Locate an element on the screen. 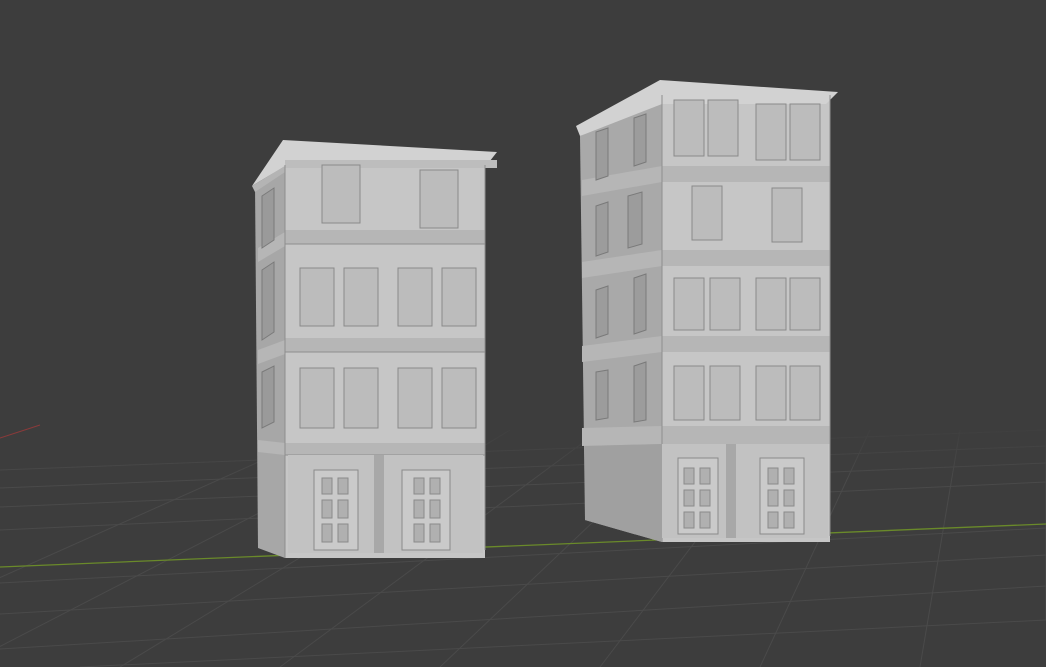 Image resolution: width=1046 pixels, height=667 pixels. short-side-windows is located at coordinates (268, 308).